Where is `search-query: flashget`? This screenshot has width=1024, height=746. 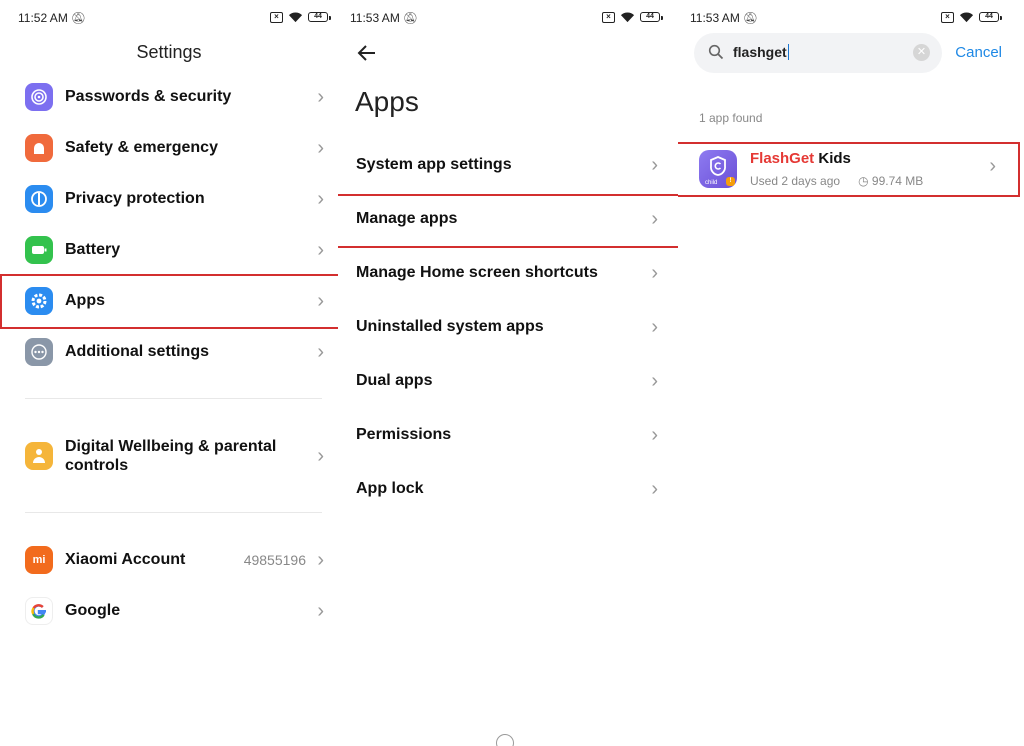
search-query: flashget is located at coordinates (760, 52).